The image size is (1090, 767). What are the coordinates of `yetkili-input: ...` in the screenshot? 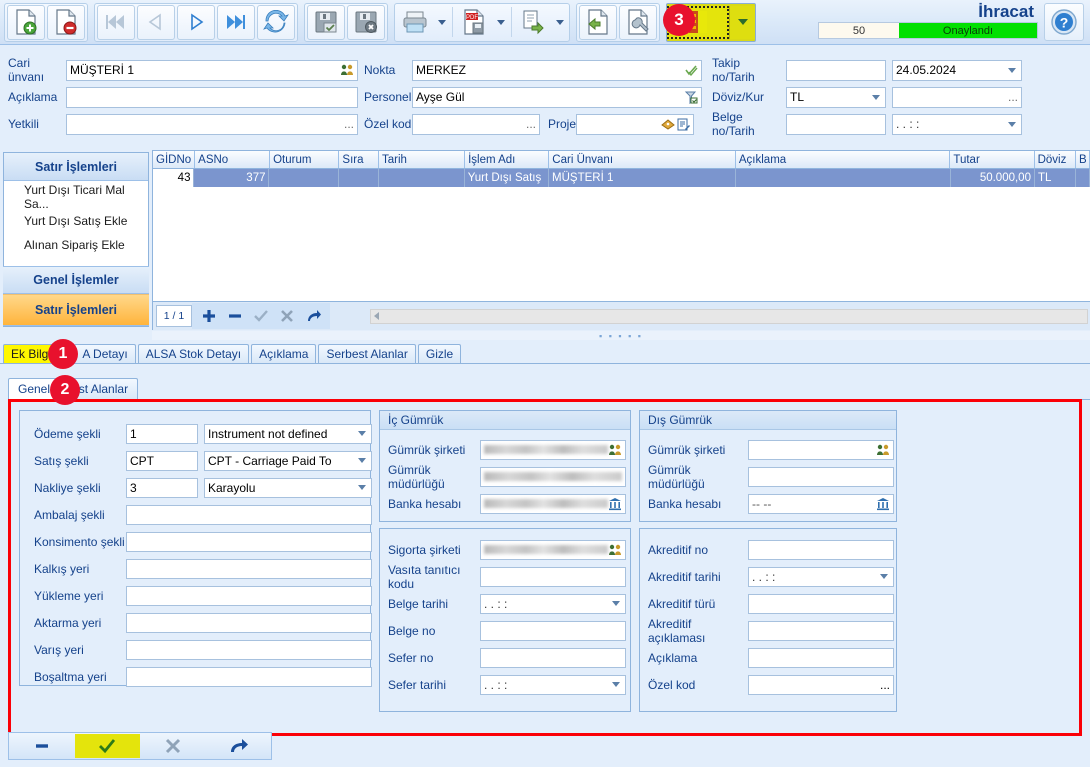 It's located at (212, 124).